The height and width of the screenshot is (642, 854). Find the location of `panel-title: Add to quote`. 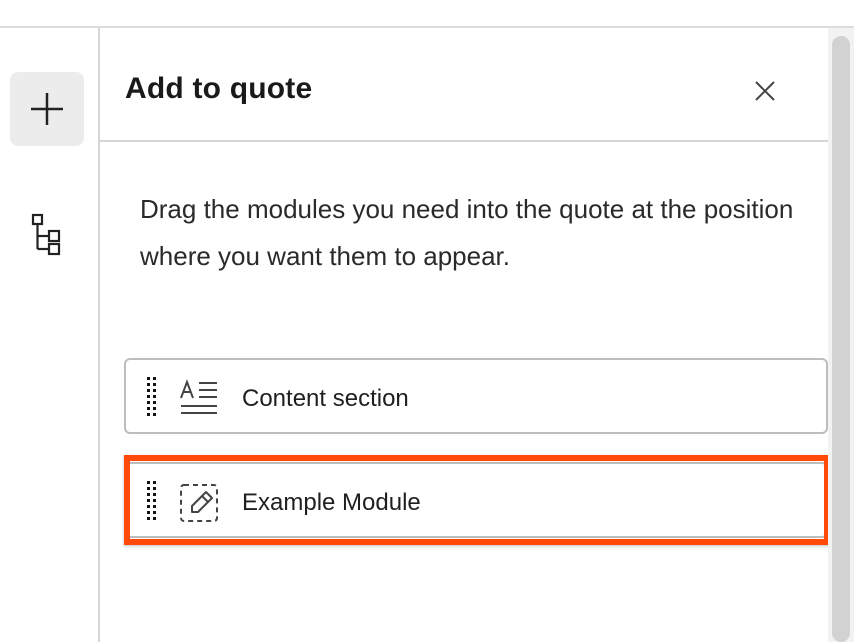

panel-title: Add to quote is located at coordinates (219, 88).